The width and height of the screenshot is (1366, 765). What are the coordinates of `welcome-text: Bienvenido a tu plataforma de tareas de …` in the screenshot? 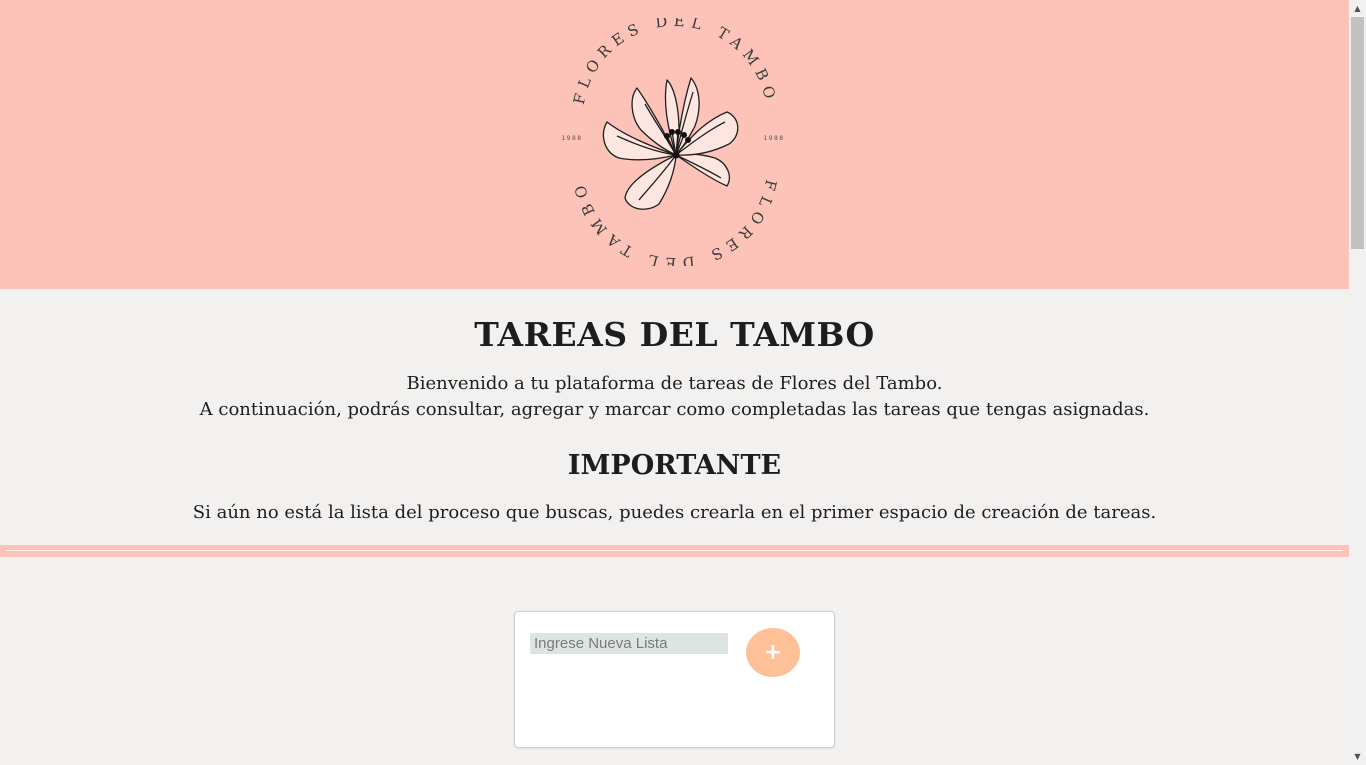 It's located at (674, 397).